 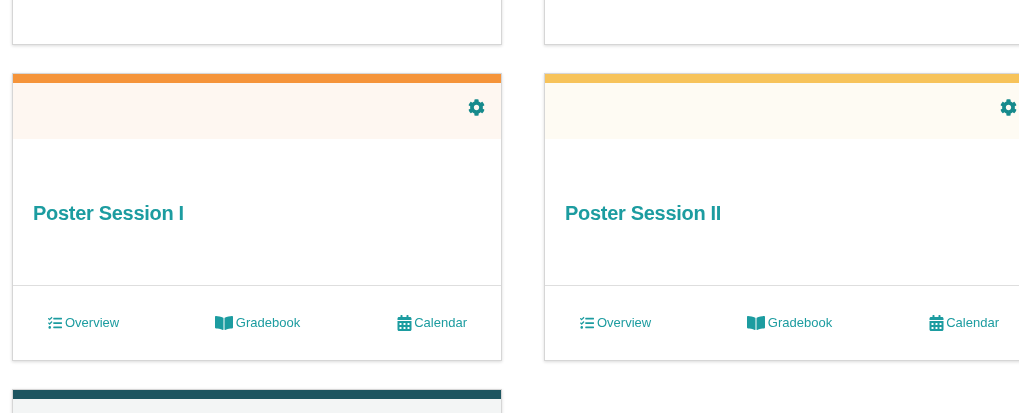 What do you see at coordinates (108, 213) in the screenshot?
I see `course-title: Poster Session I` at bounding box center [108, 213].